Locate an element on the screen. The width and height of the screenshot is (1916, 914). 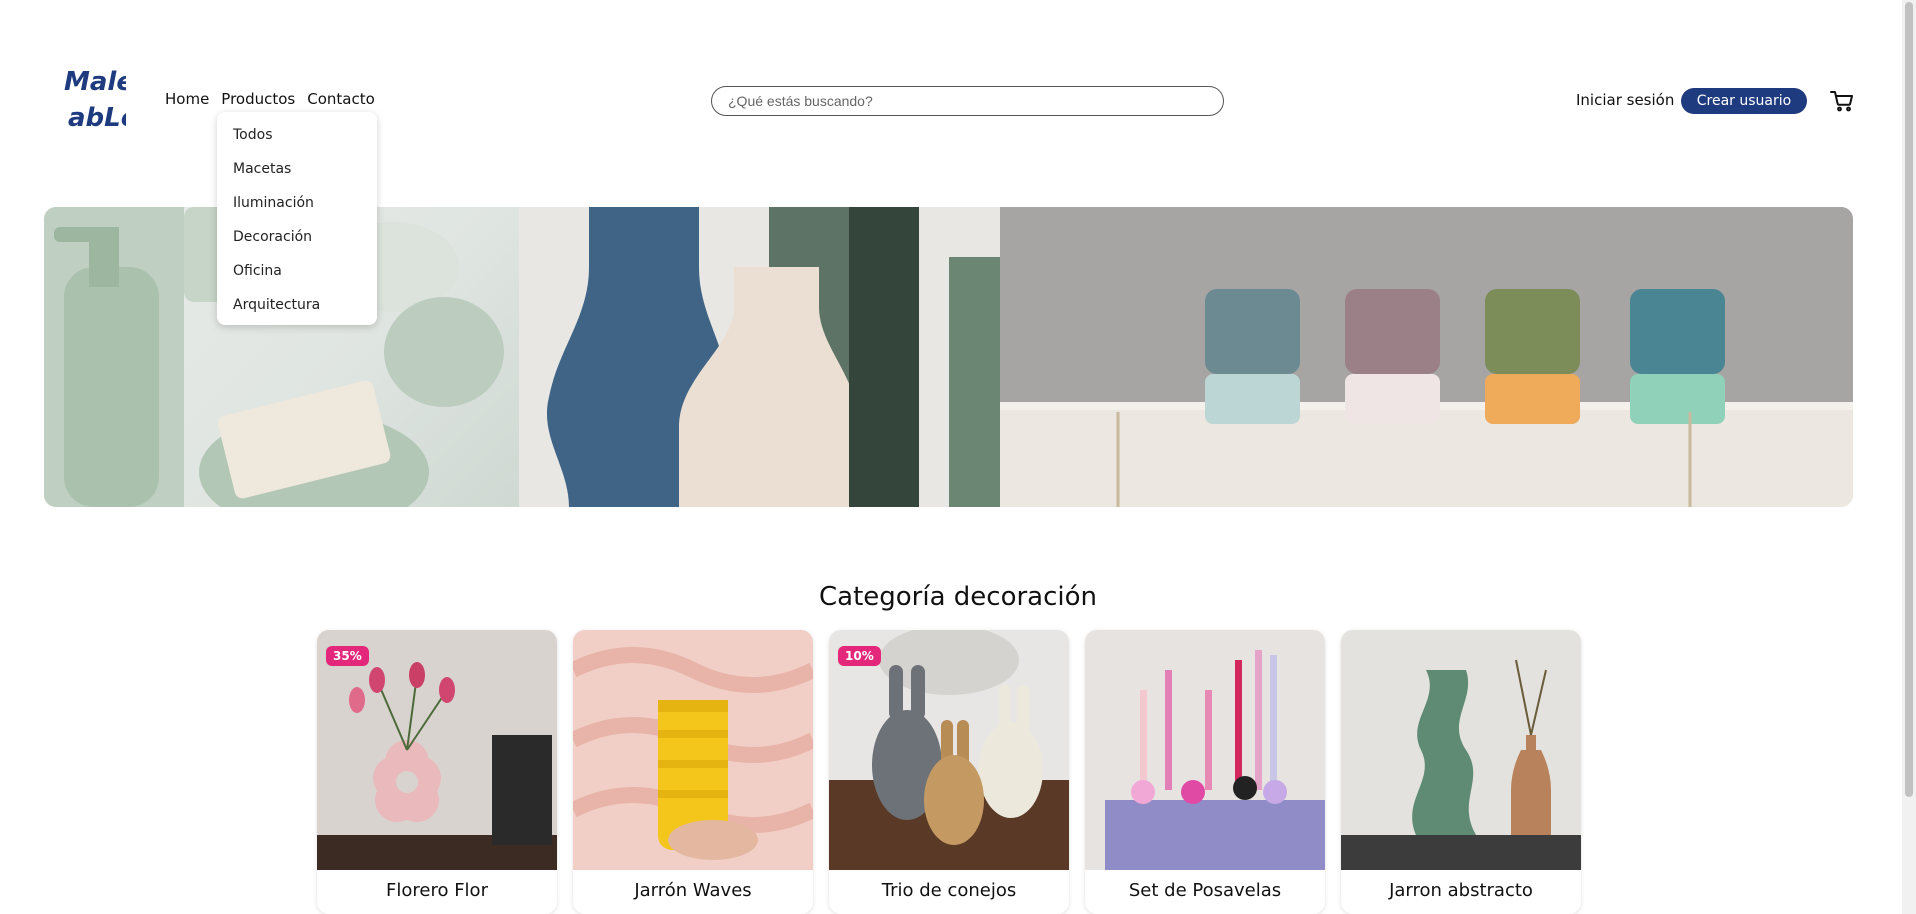
hero-image-vases is located at coordinates (759, 357).